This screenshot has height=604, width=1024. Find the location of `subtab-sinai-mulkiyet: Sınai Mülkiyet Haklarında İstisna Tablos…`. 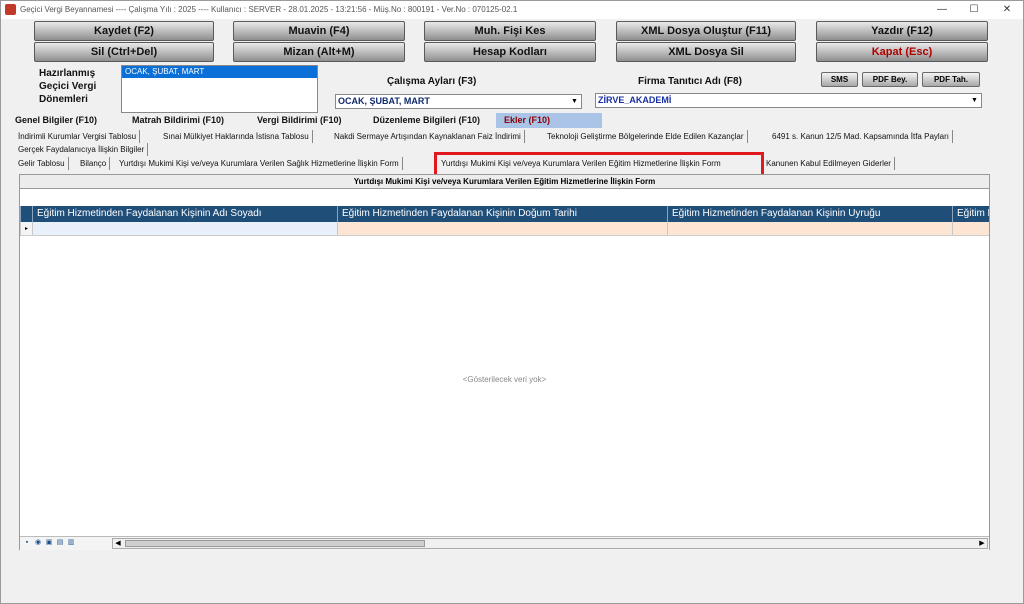

subtab-sinai-mulkiyet: Sınai Mülkiyet Haklarında İstisna Tablos… is located at coordinates (236, 136).